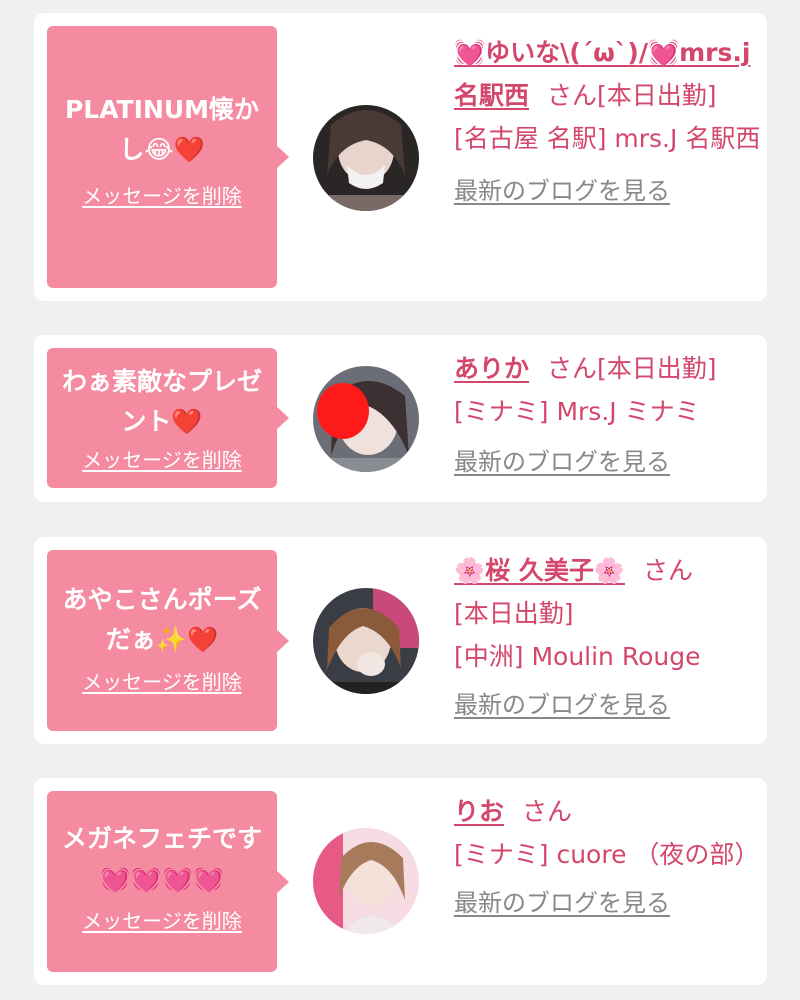 The image size is (800, 1000). Describe the element at coordinates (161, 858) in the screenshot. I see `message-text: メガネフェチです💓💓💓💓` at that location.